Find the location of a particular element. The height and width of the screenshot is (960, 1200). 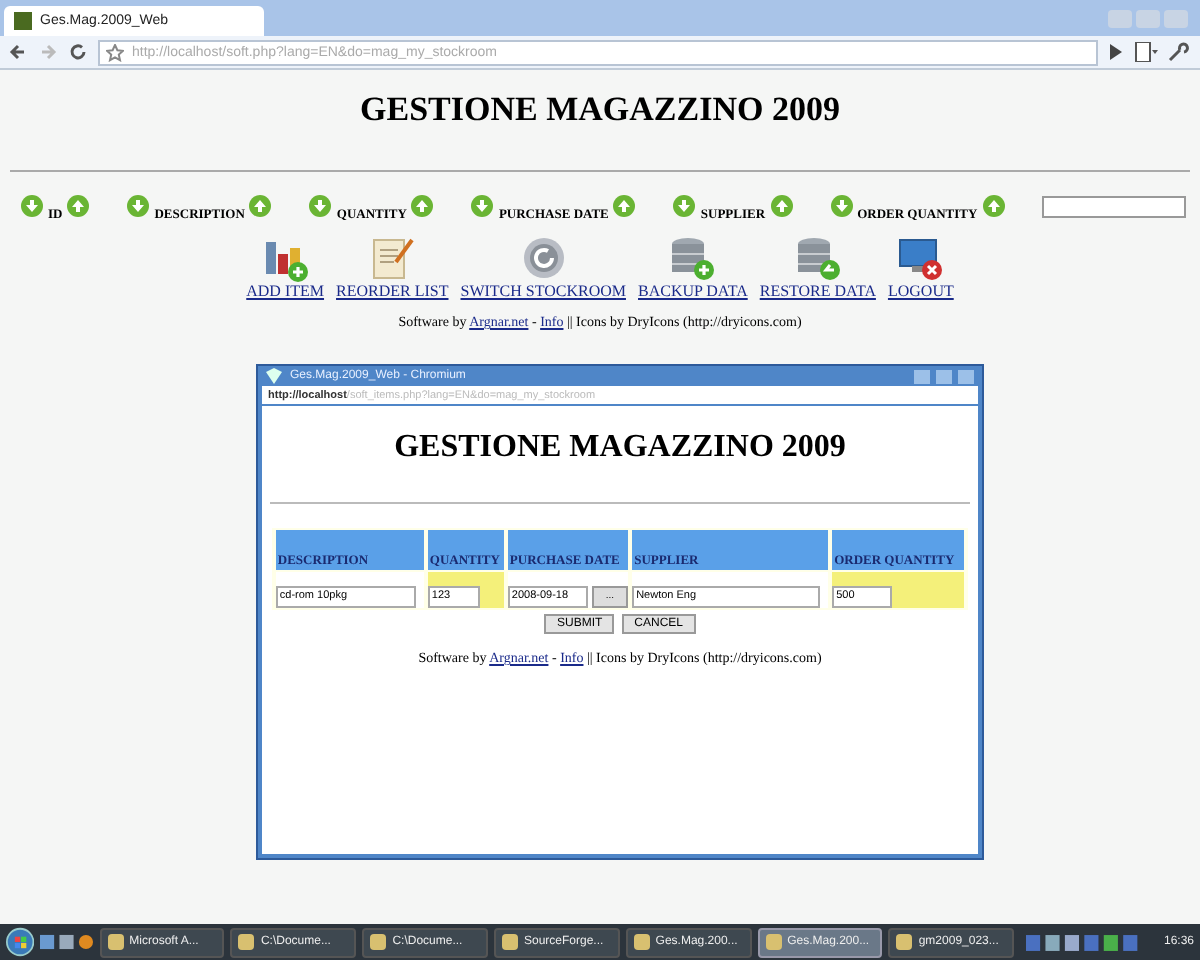

wrench-icon is located at coordinates (1180, 52).